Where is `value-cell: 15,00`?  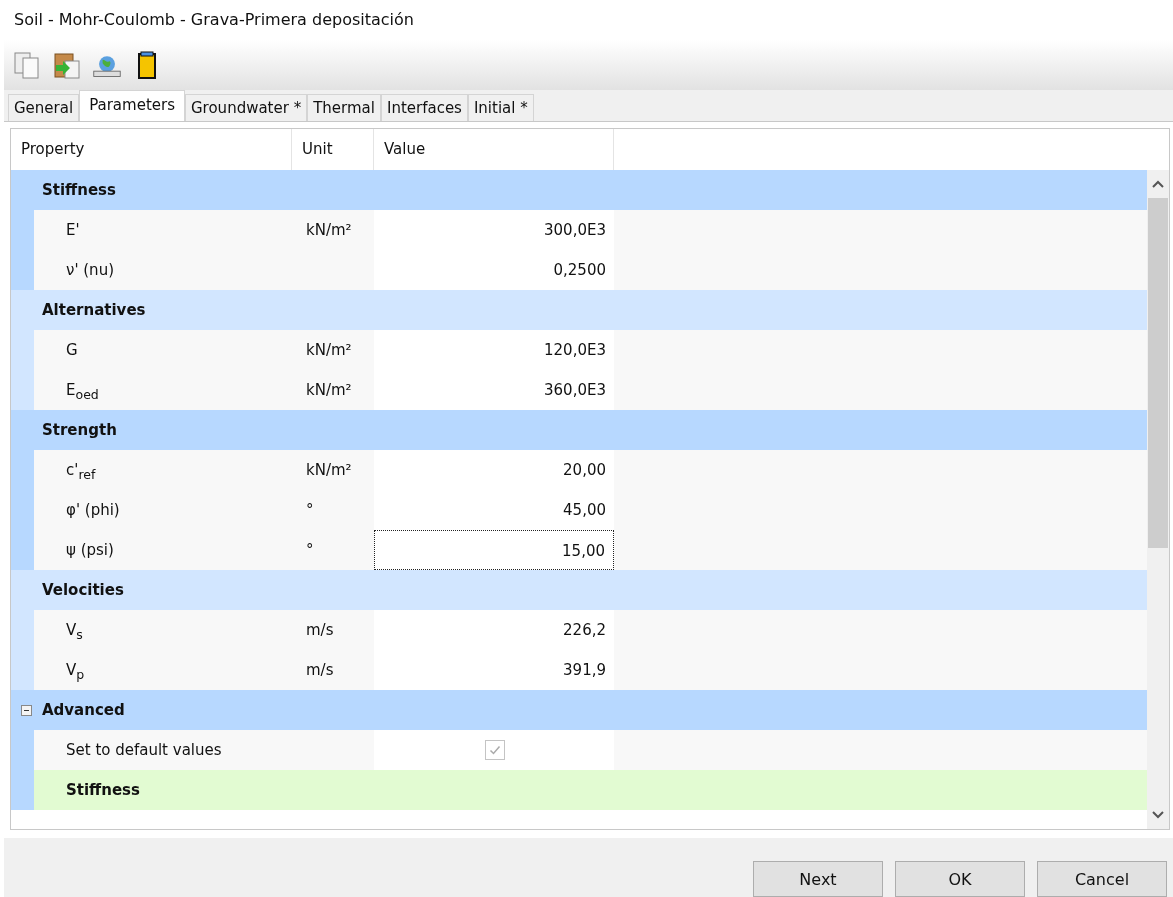 value-cell: 15,00 is located at coordinates (494, 550).